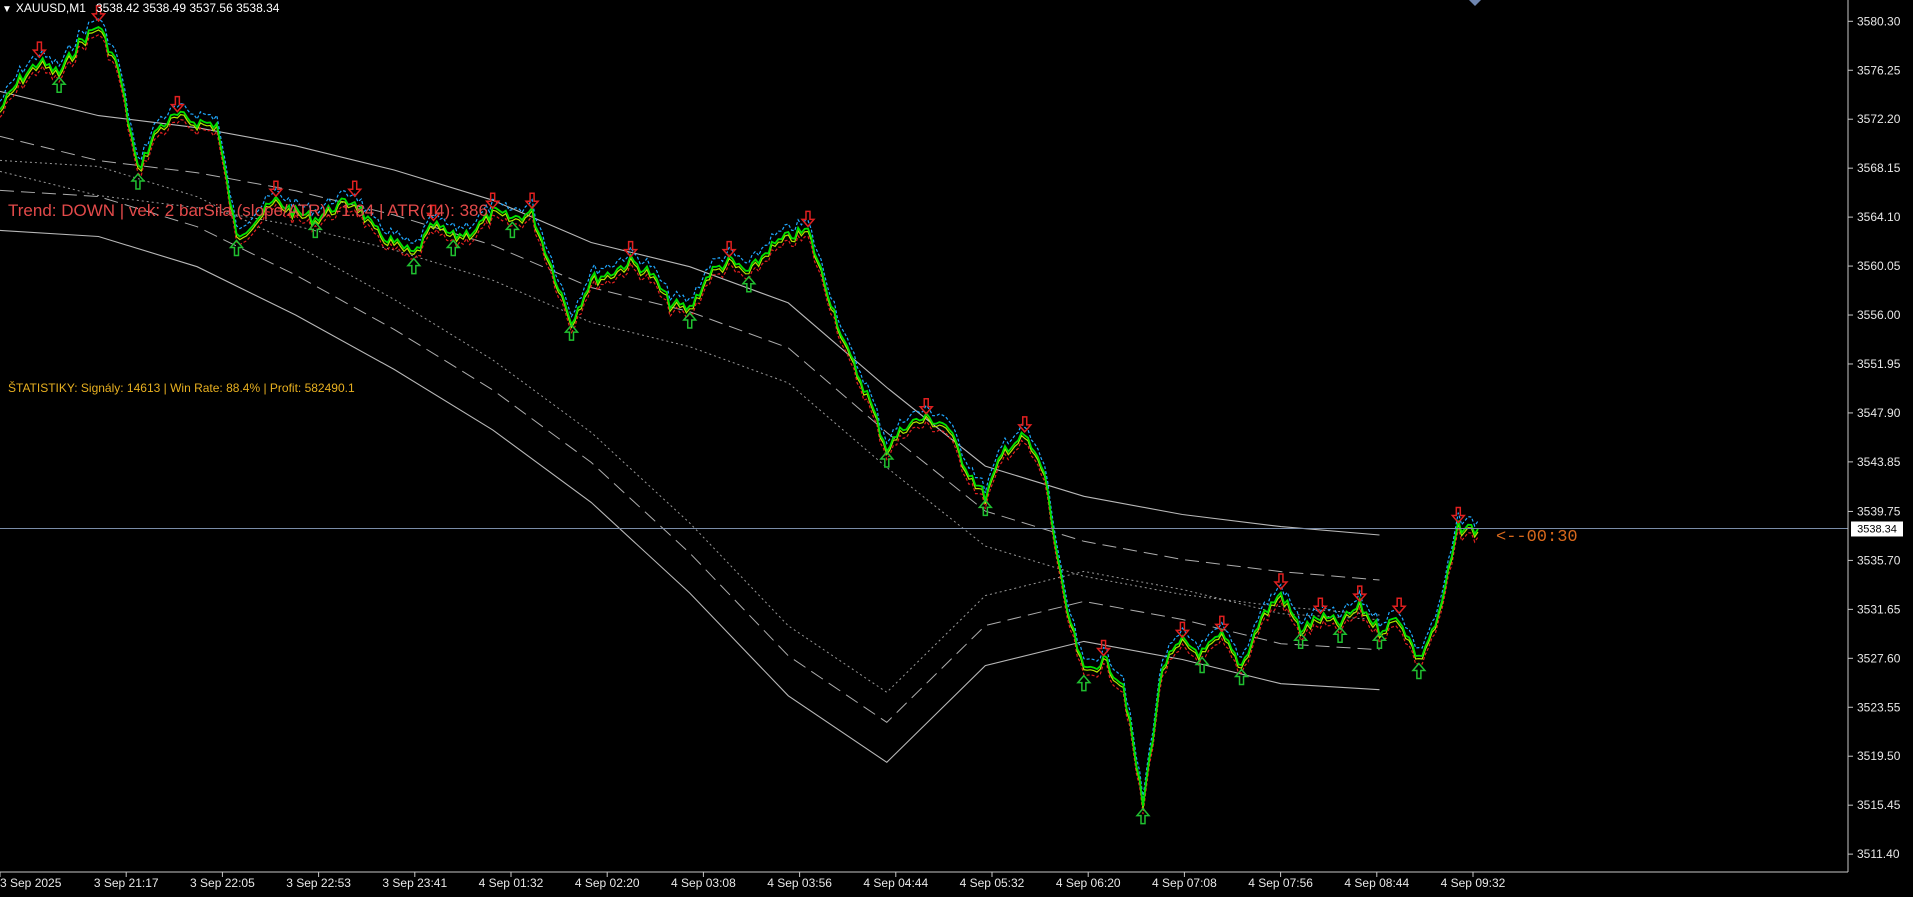  I want to click on y-tick-label: 3547.90, so click(1879, 413).